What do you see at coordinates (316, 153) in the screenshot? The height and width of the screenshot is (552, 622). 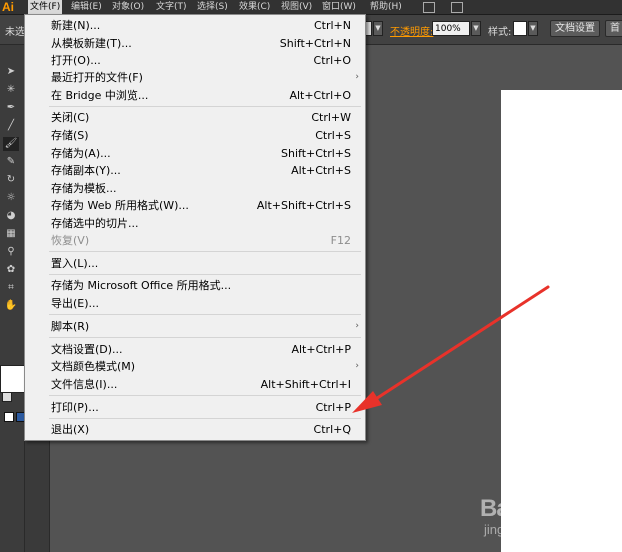 I see `menu-item-shortcut: Shift+Ctrl+S` at bounding box center [316, 153].